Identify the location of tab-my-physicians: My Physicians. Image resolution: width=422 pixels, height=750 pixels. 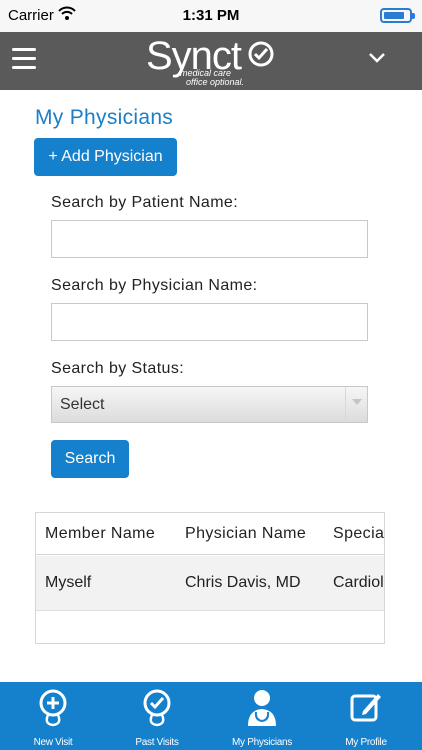
(262, 716).